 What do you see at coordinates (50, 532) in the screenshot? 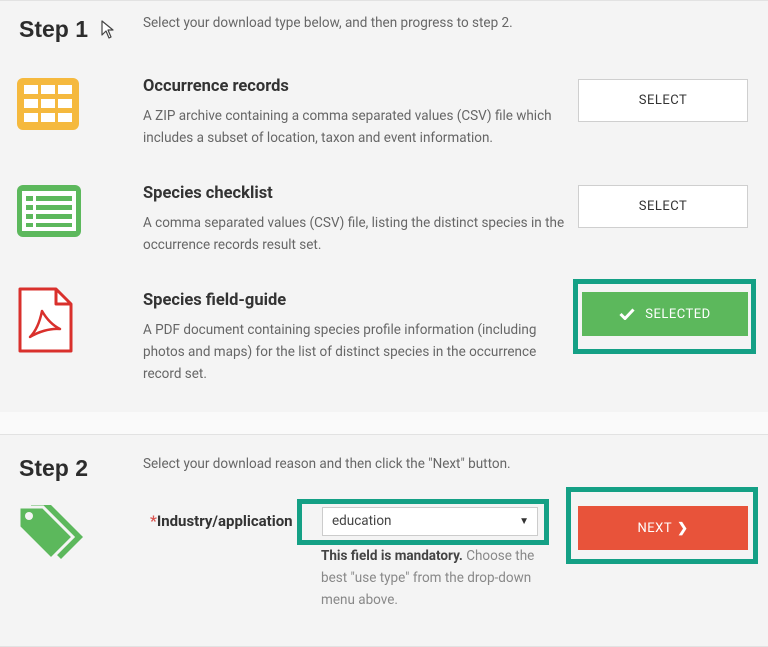
I see `tags-icon` at bounding box center [50, 532].